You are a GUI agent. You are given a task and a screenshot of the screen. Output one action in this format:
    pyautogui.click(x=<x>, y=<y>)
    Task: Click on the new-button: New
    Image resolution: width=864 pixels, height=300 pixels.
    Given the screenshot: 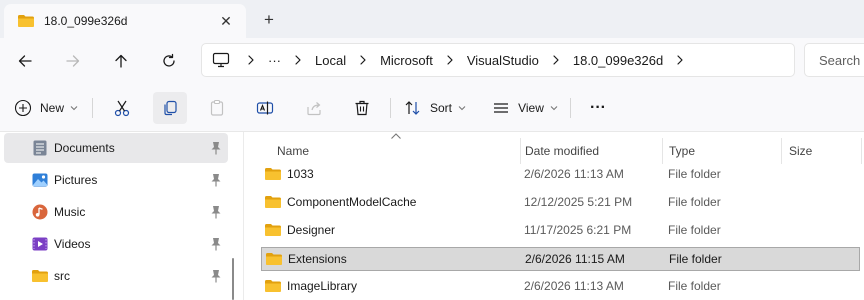 What is the action you would take?
    pyautogui.click(x=46, y=108)
    